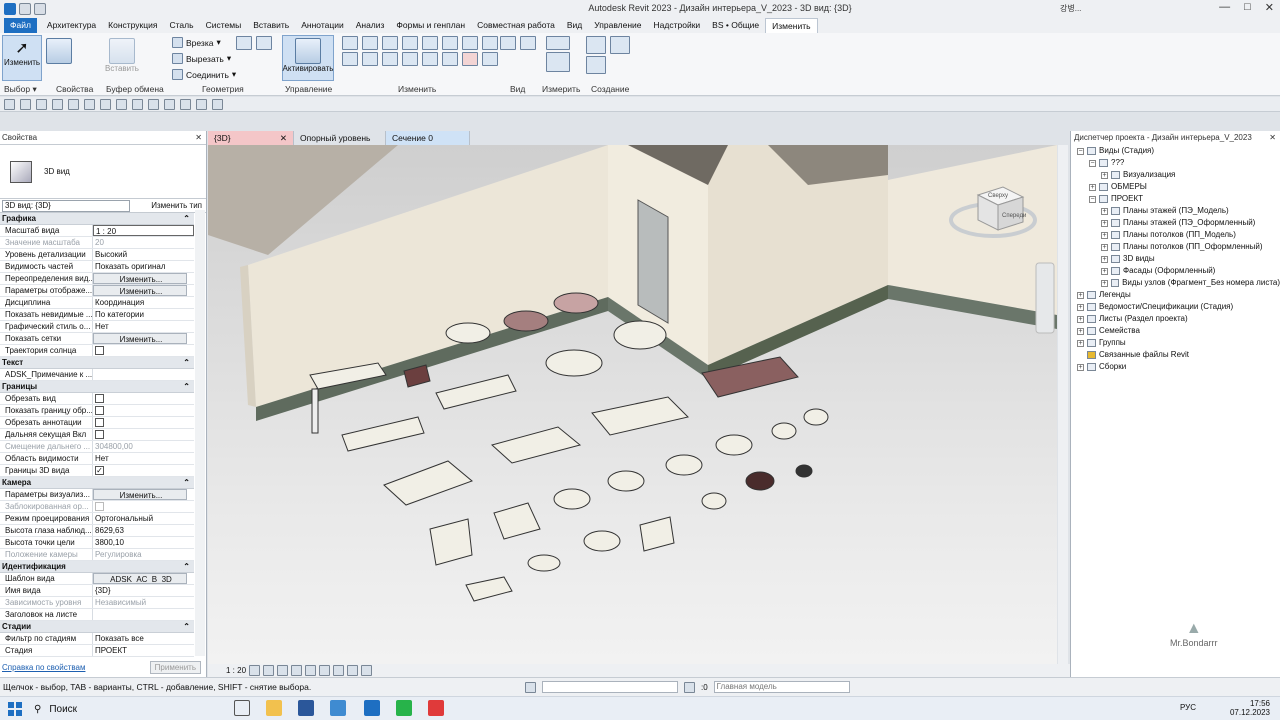  I want to click on nightstand, so click(657, 534).